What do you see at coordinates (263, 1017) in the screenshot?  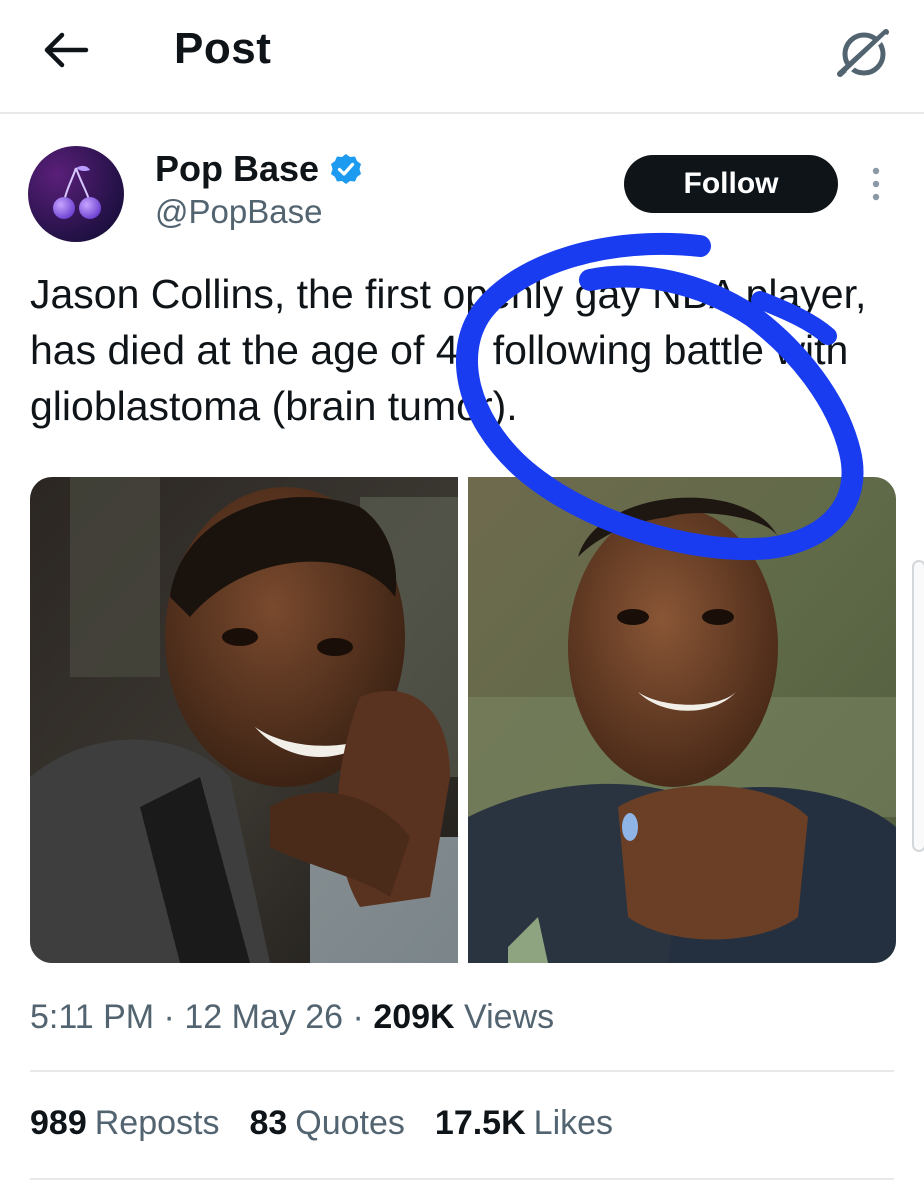 I see `post-date: 12 May 26` at bounding box center [263, 1017].